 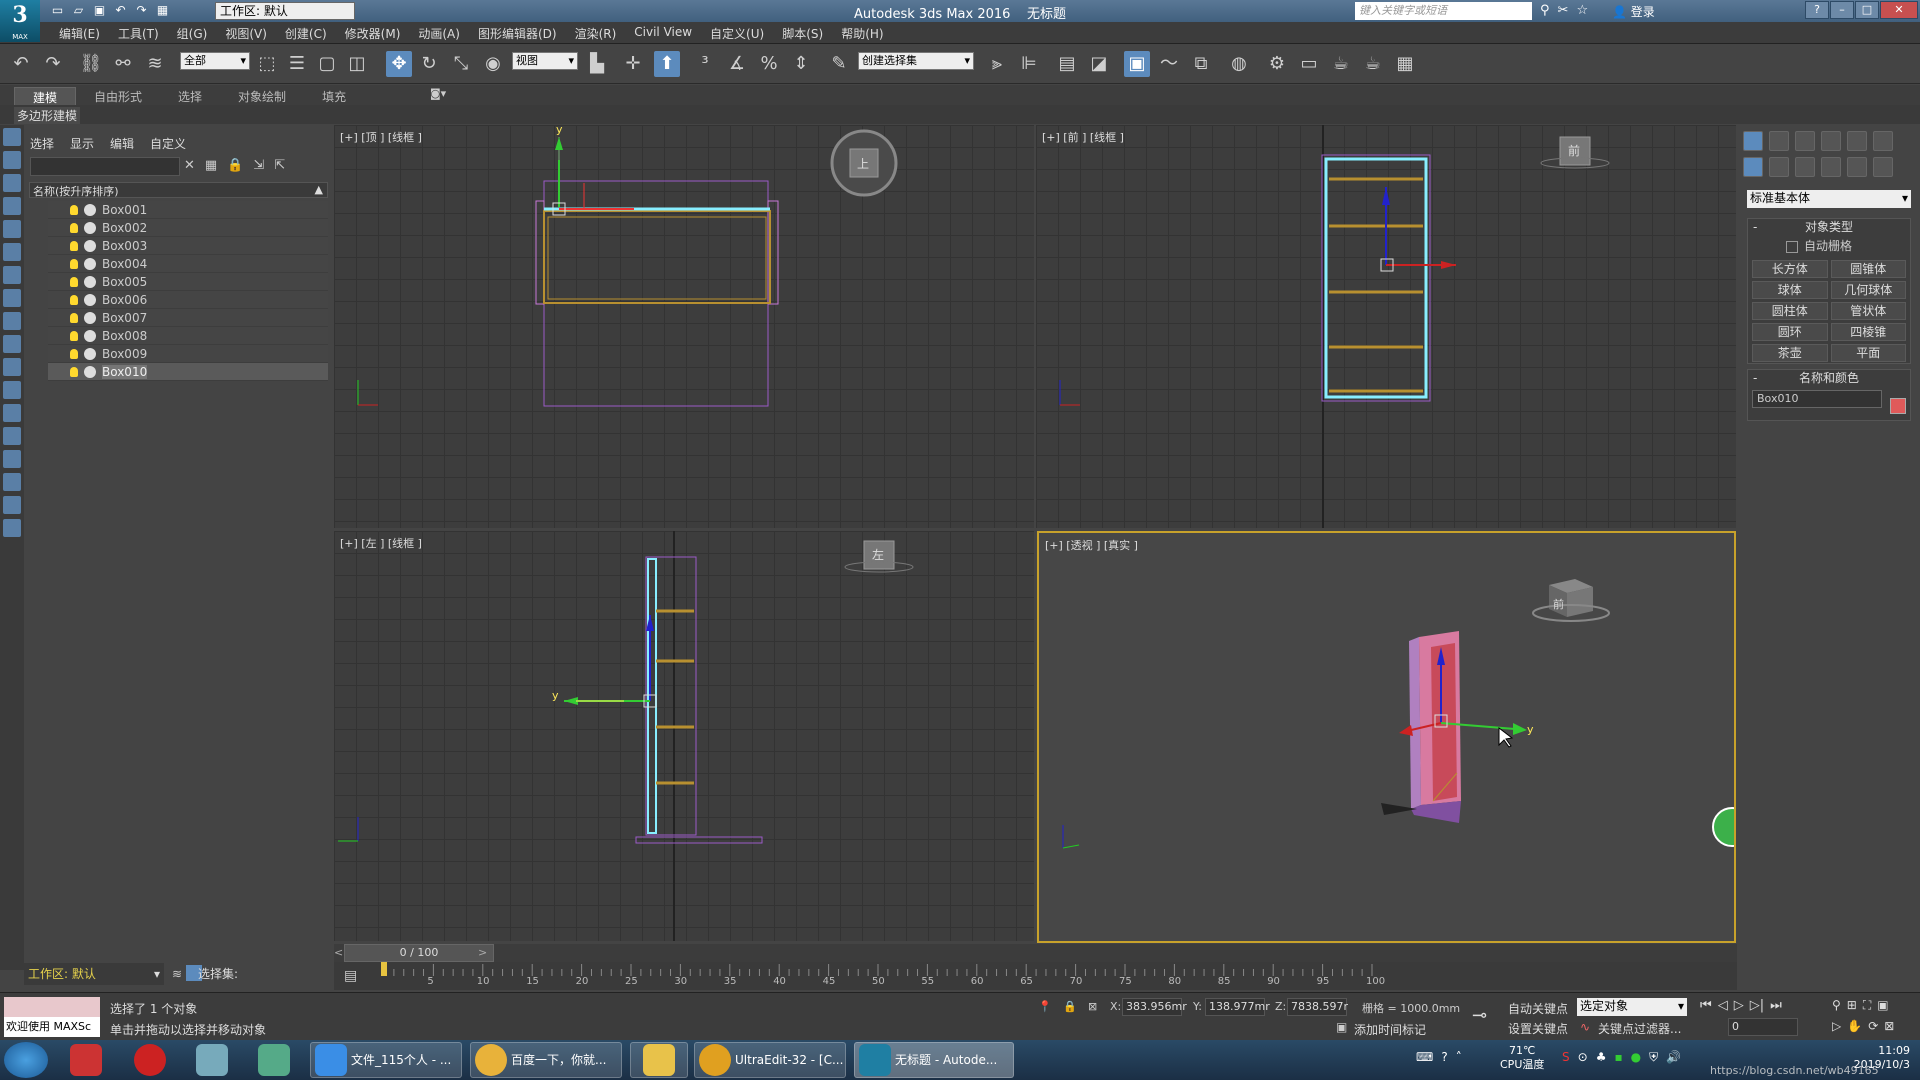 I want to click on curve-editor-icon: 〜, so click(x=1169, y=64).